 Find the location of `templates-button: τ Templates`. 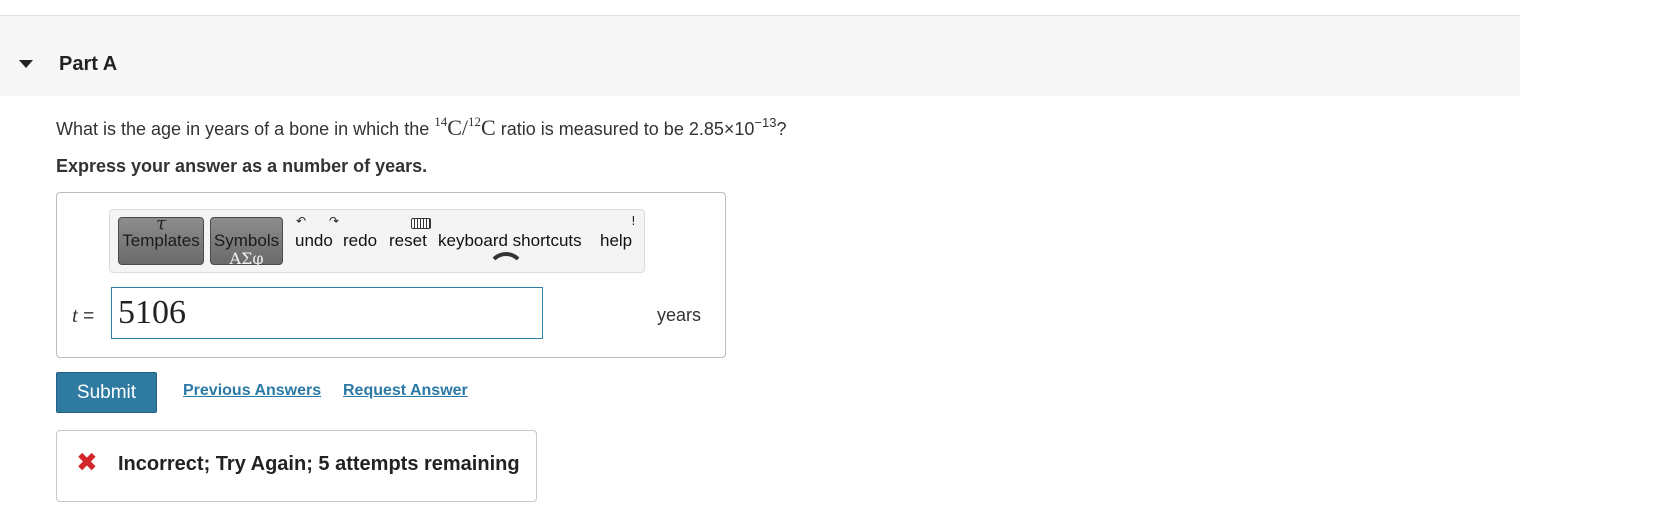

templates-button: τ Templates is located at coordinates (161, 239).